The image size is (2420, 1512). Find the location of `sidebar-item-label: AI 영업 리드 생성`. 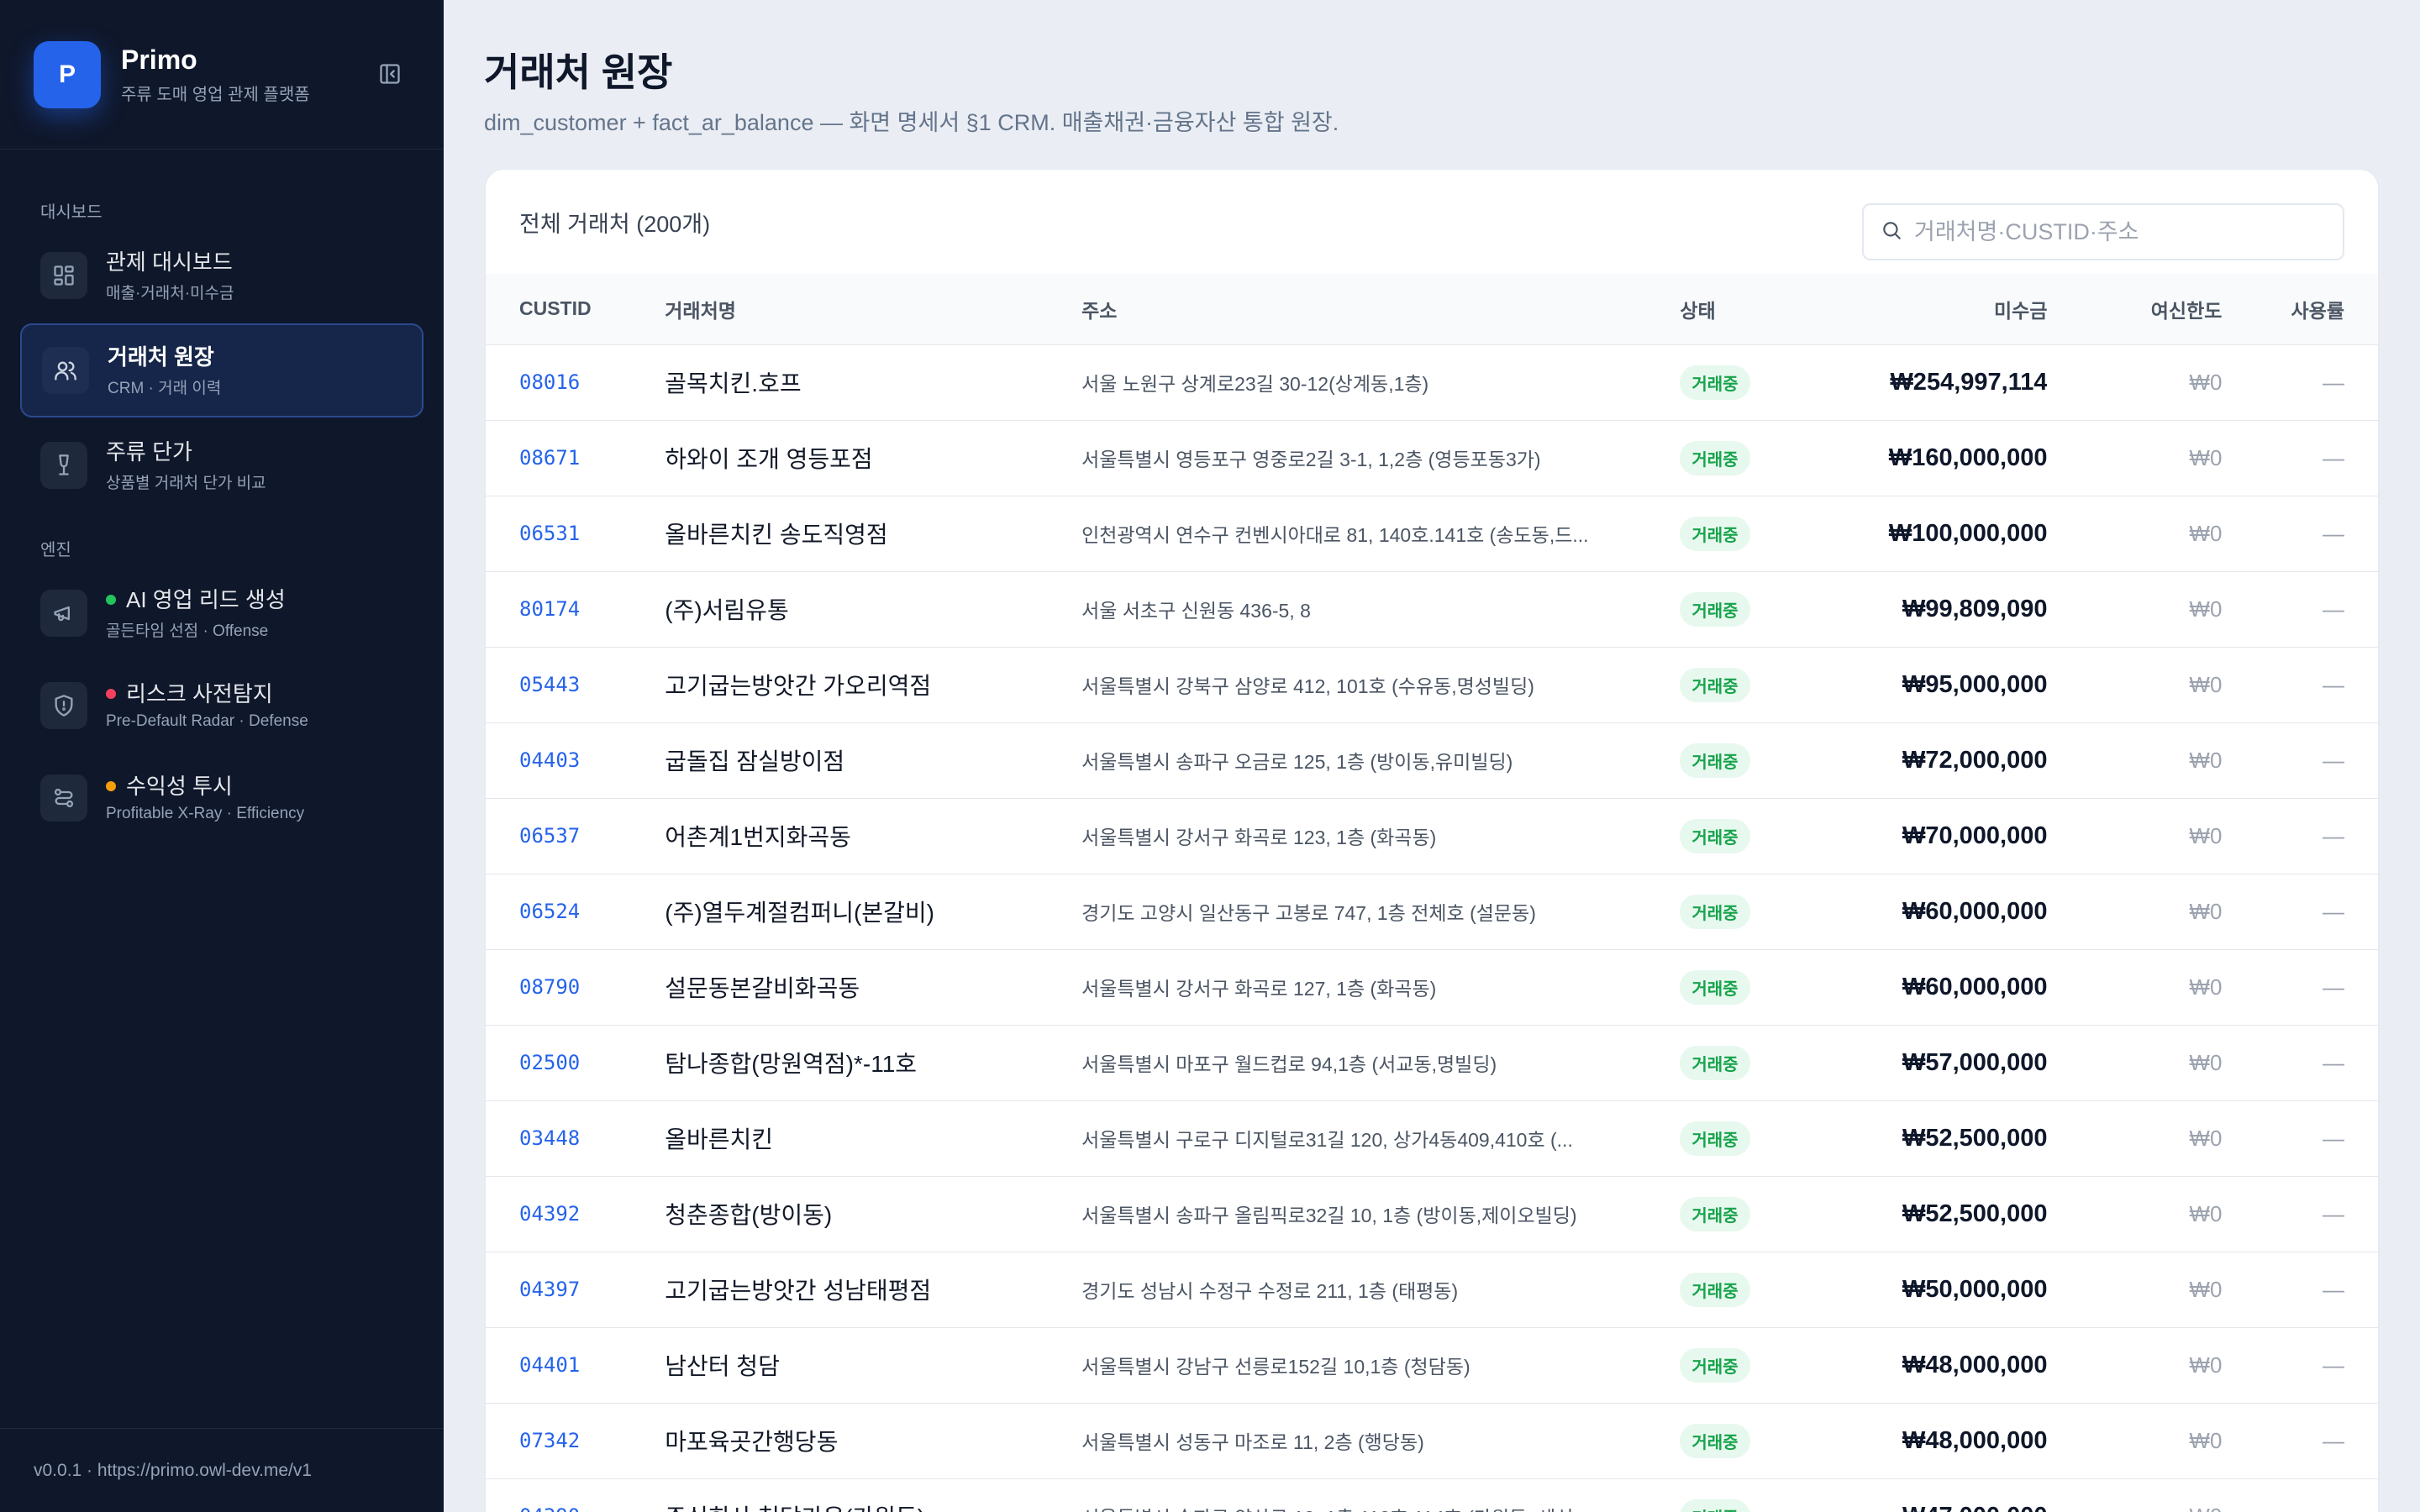

sidebar-item-label: AI 영업 리드 생성 is located at coordinates (206, 599).